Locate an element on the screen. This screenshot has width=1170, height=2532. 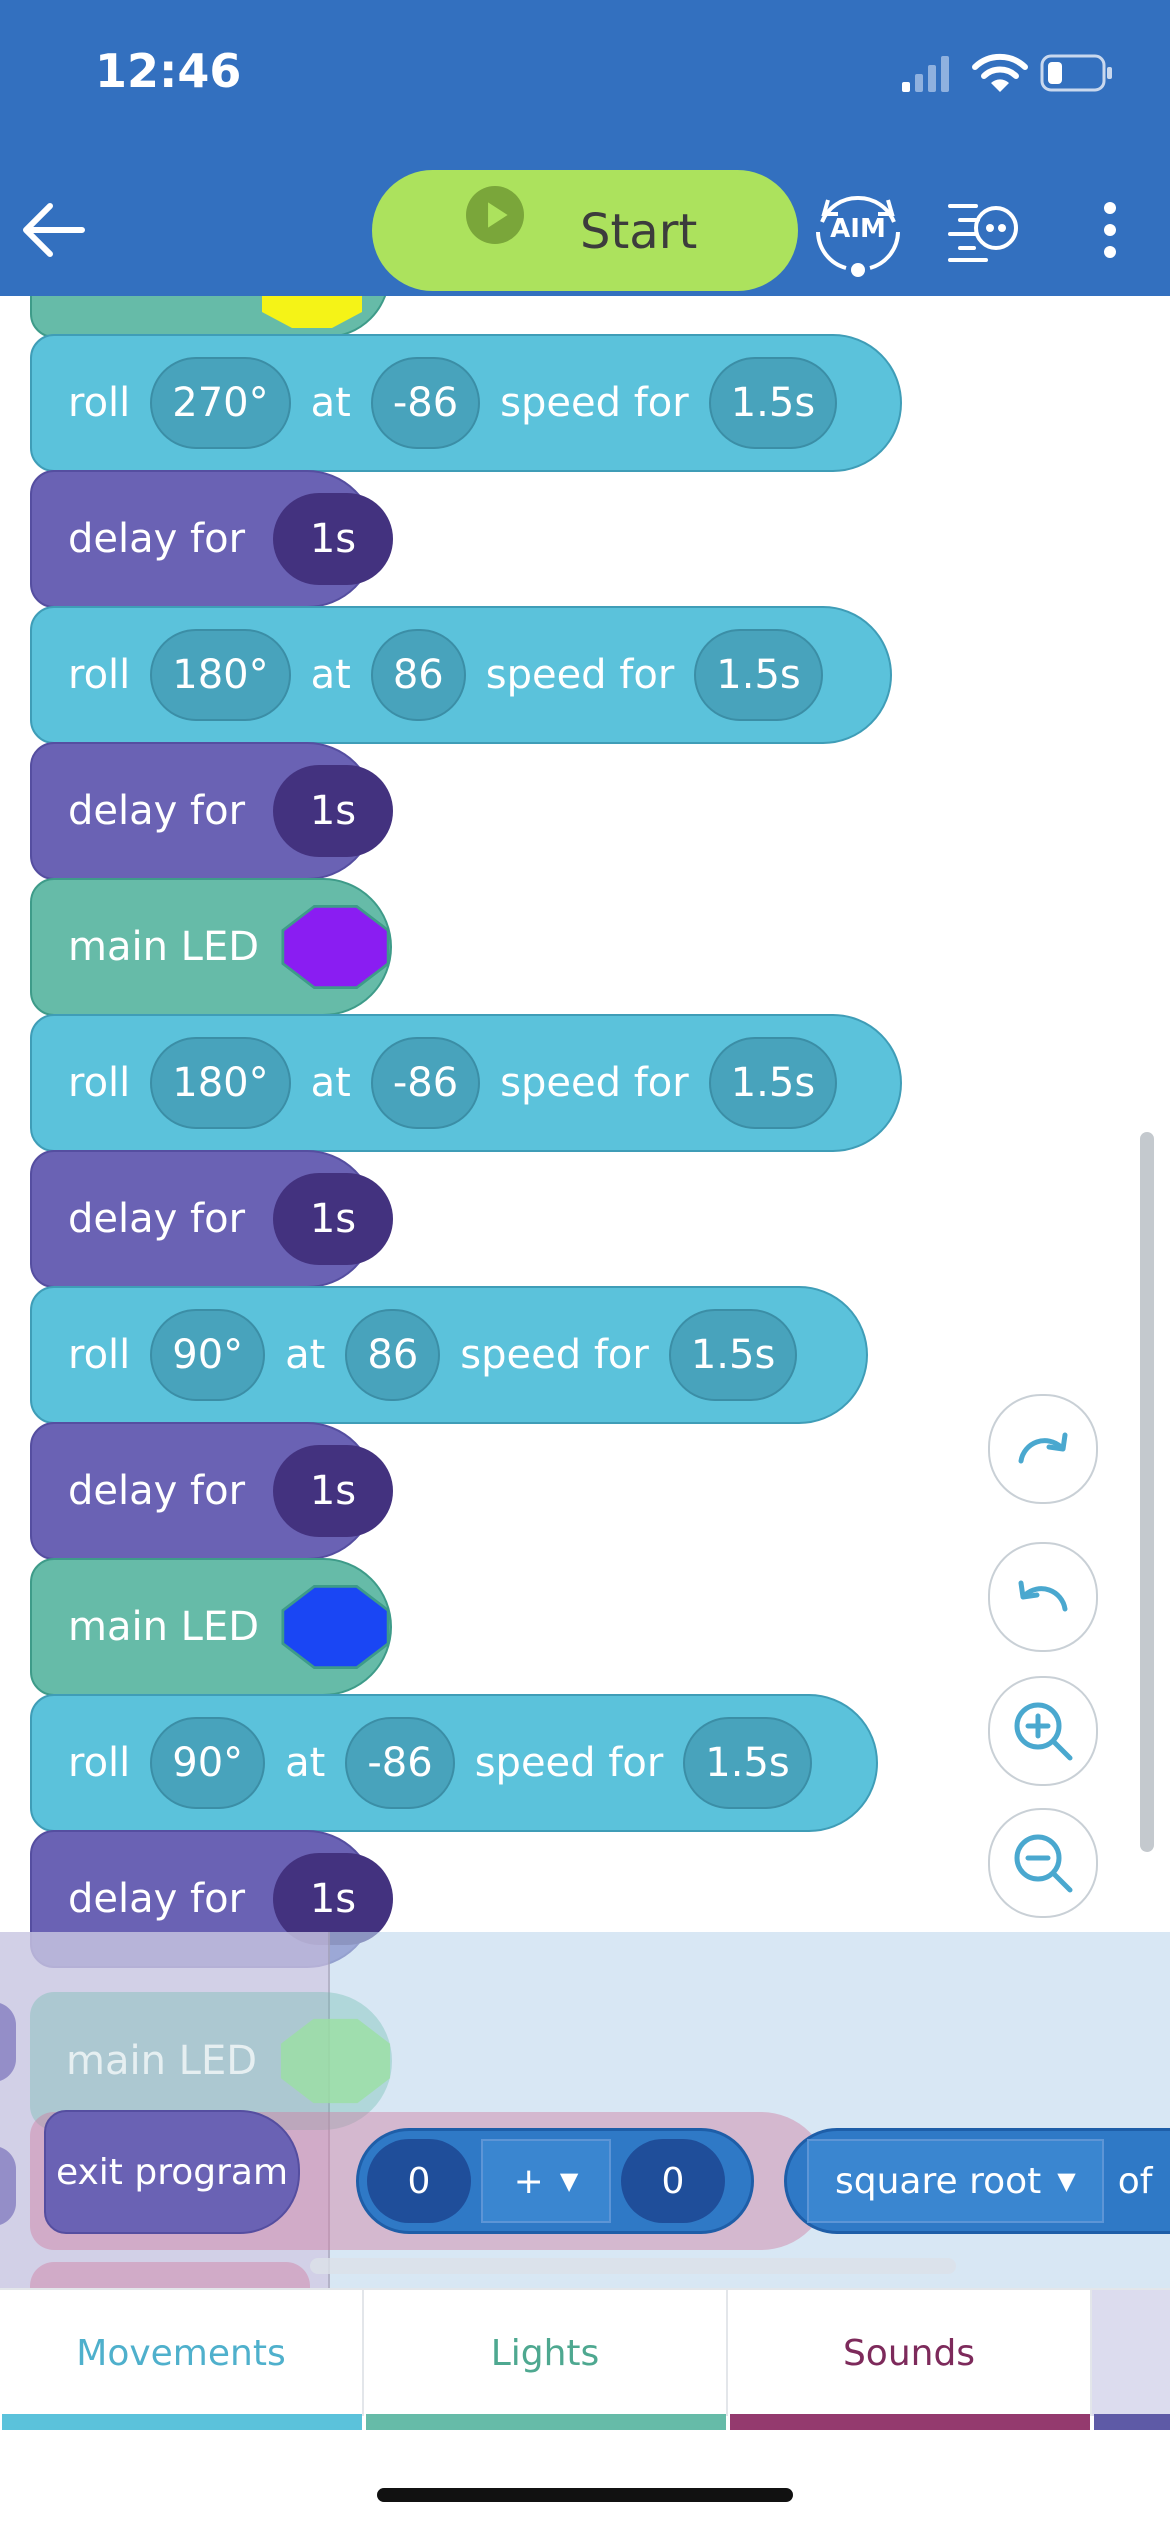
tab-lights-label: Lights is located at coordinates (545, 2353).